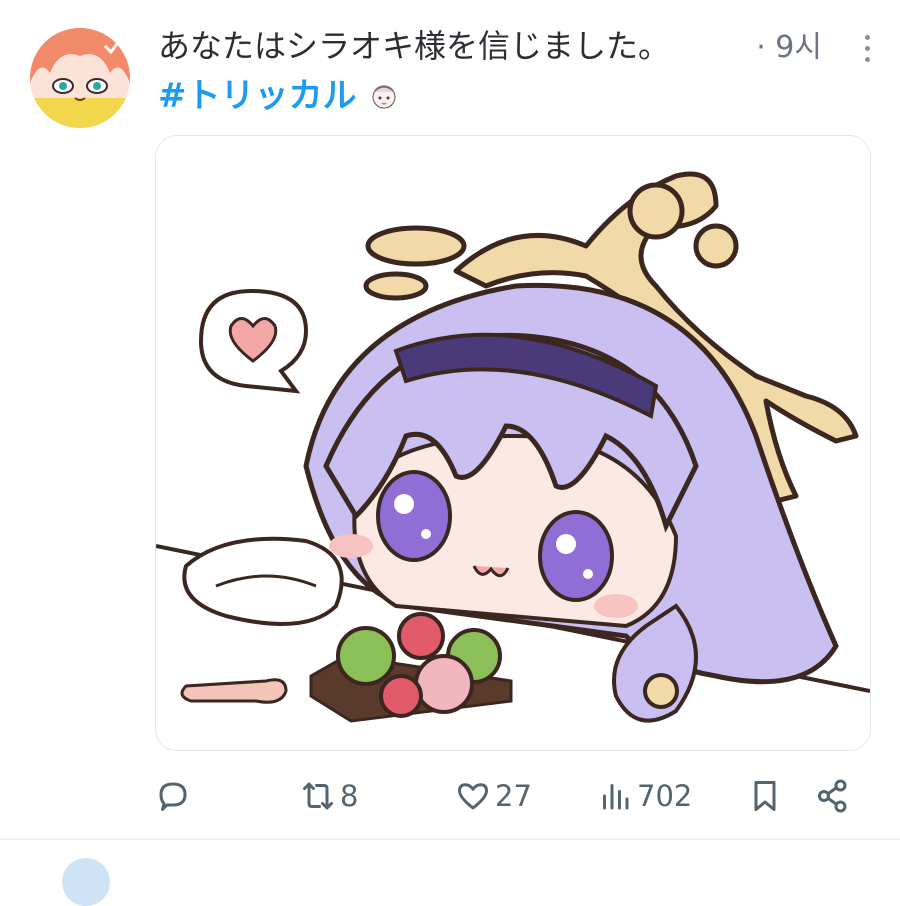 The image size is (900, 906). What do you see at coordinates (86, 882) in the screenshot?
I see `next-tweet-avatar` at bounding box center [86, 882].